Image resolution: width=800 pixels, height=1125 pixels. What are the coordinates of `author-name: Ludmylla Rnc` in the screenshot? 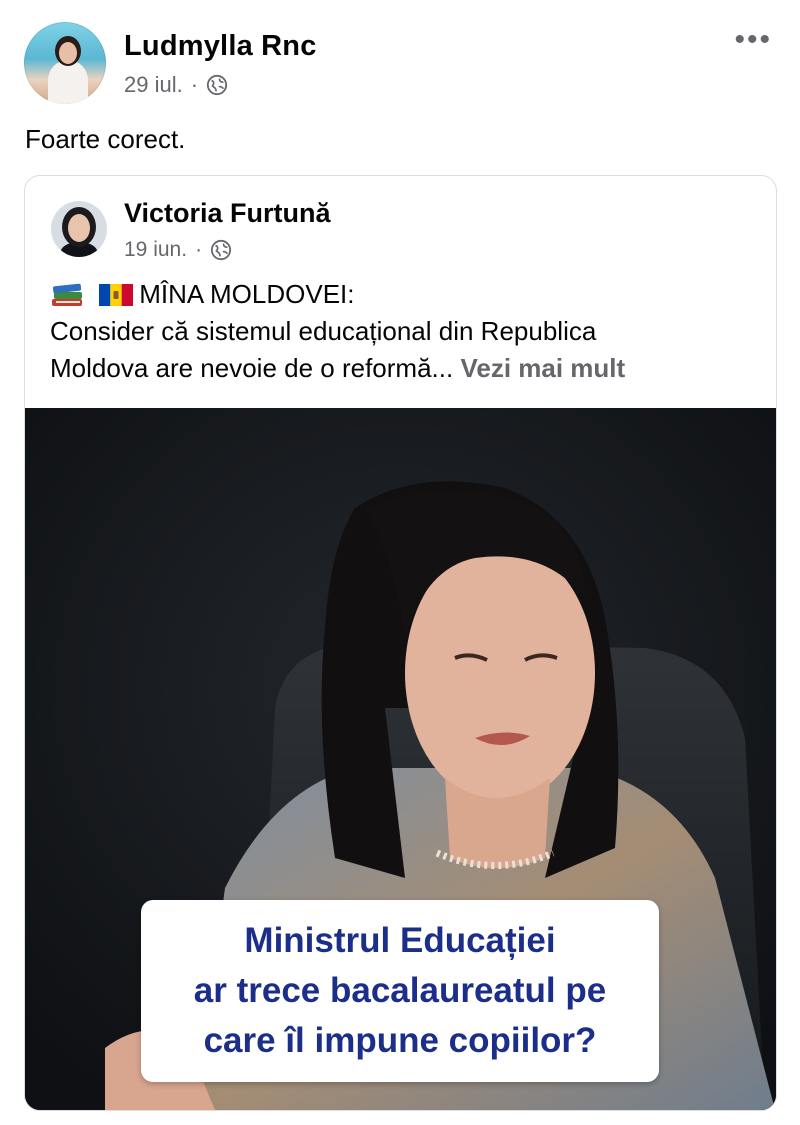 It's located at (220, 46).